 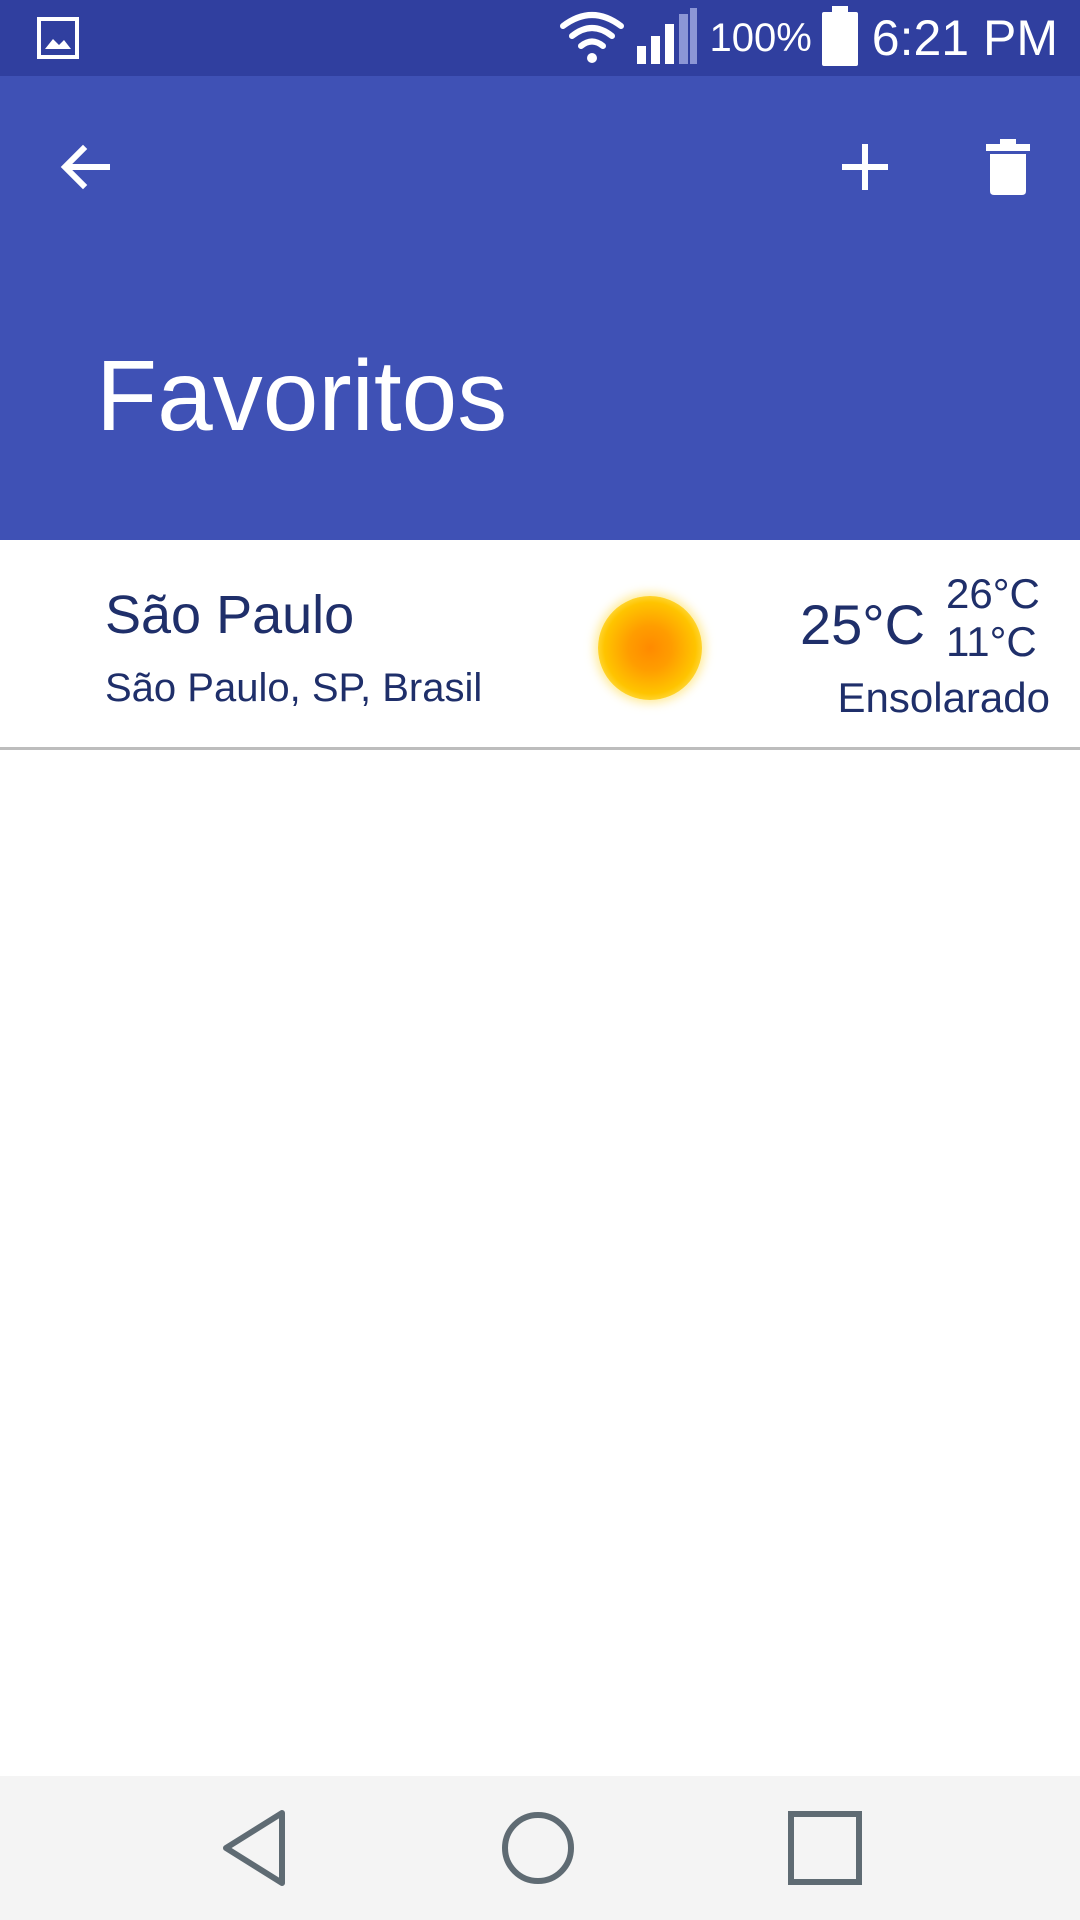 What do you see at coordinates (294, 688) in the screenshot?
I see `city-location: São Paulo, SP, Brasil` at bounding box center [294, 688].